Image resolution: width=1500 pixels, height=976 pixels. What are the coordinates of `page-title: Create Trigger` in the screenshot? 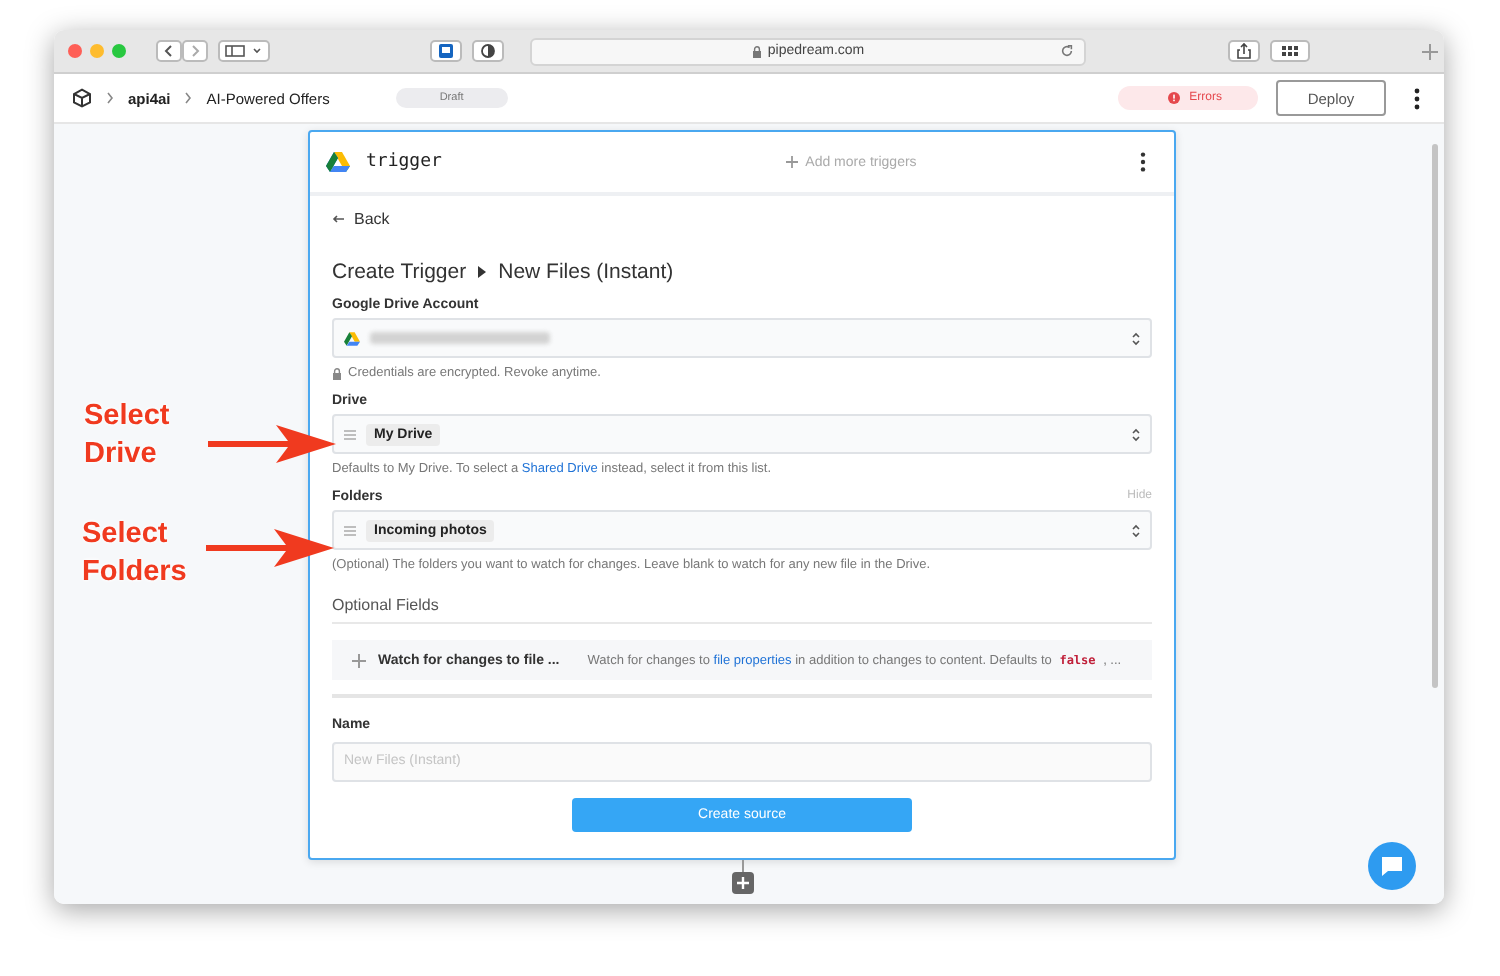 It's located at (399, 272).